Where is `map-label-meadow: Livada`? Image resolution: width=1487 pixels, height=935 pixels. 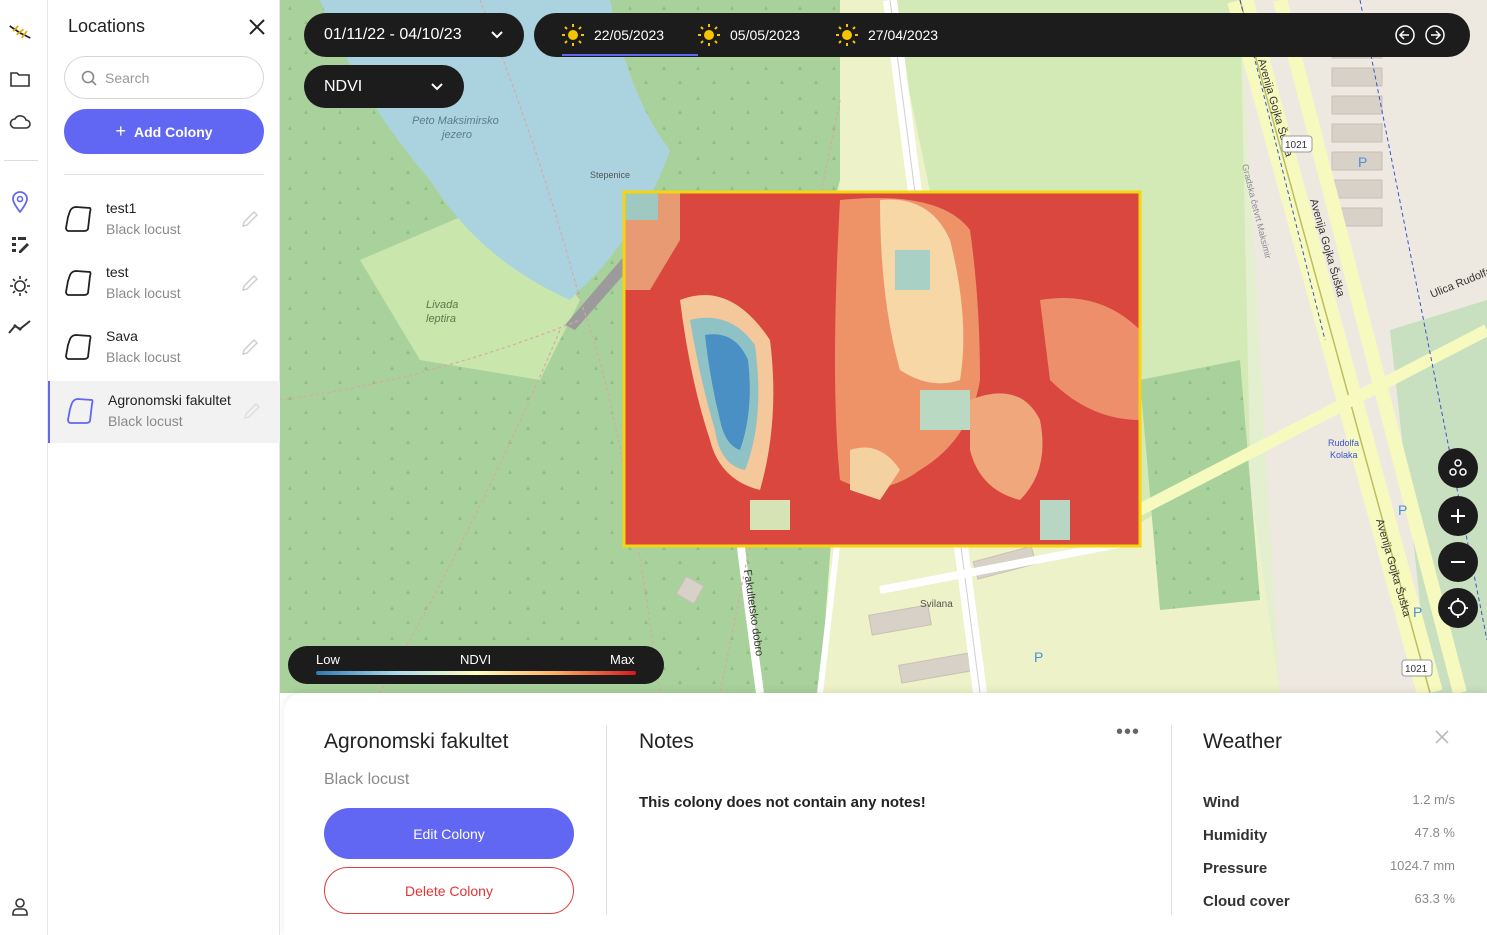
map-label-meadow: Livada is located at coordinates (442, 305).